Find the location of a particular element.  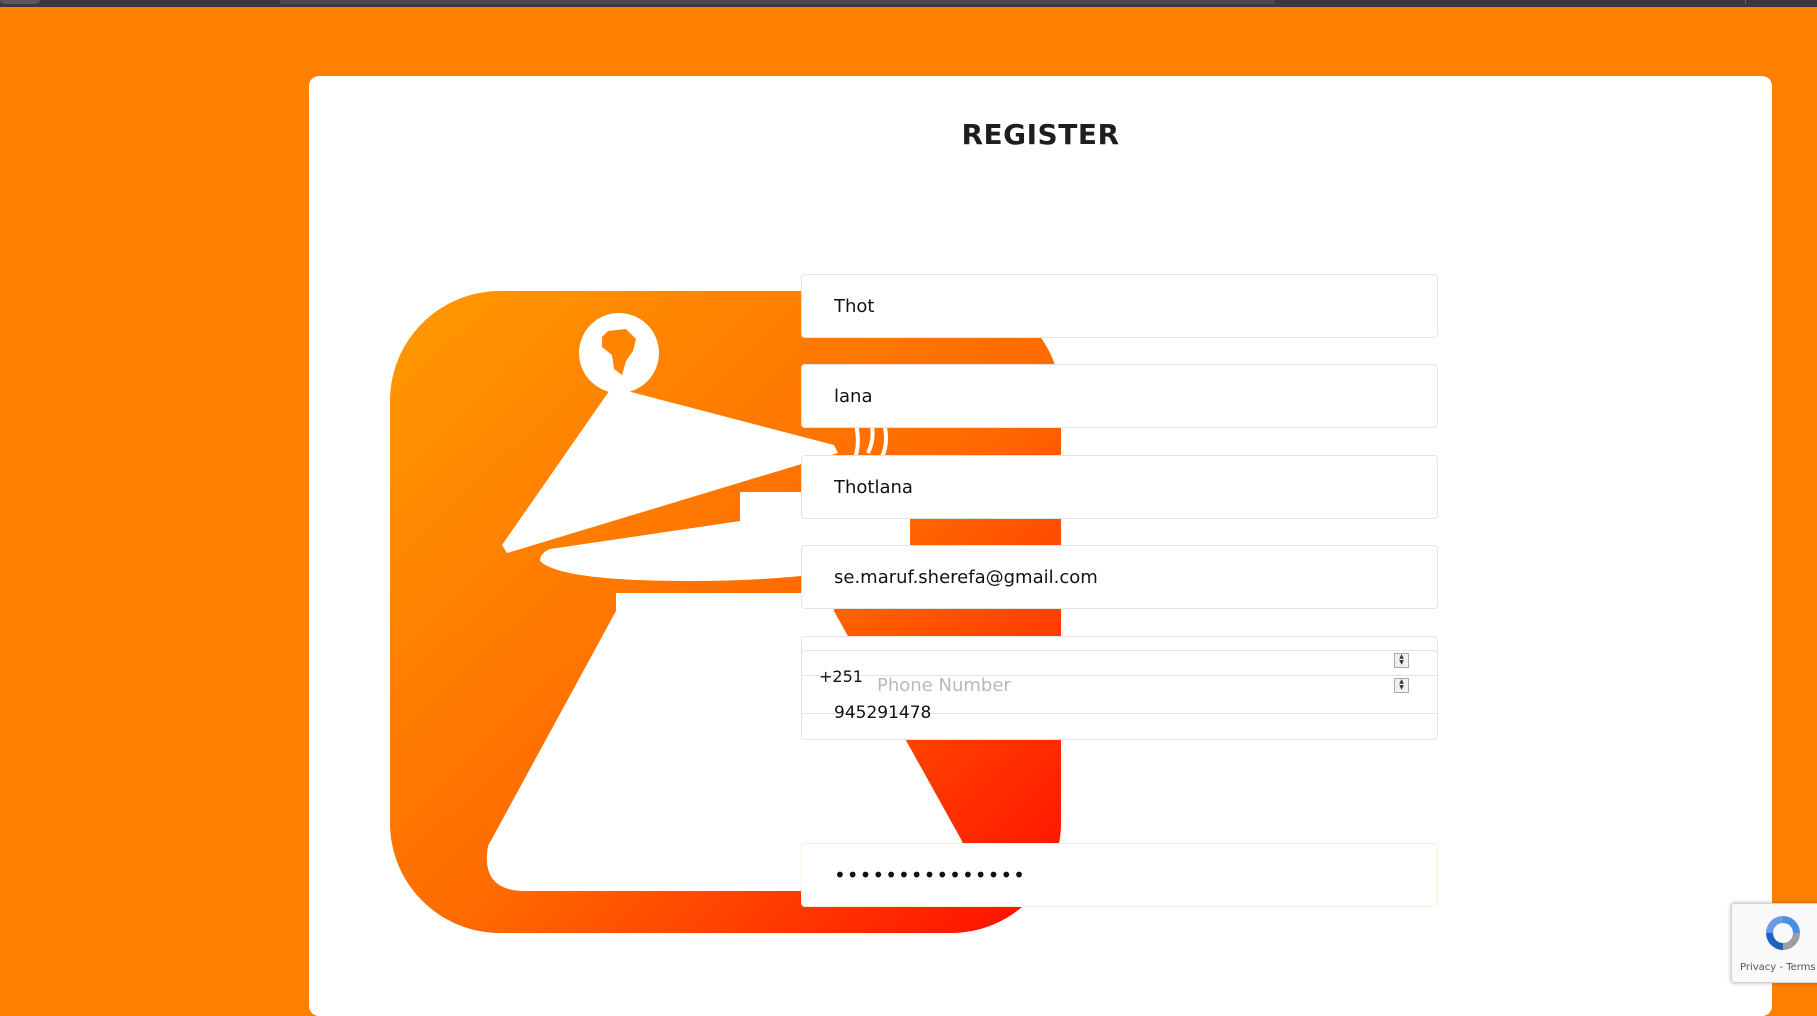

username-field is located at coordinates (1119, 487).